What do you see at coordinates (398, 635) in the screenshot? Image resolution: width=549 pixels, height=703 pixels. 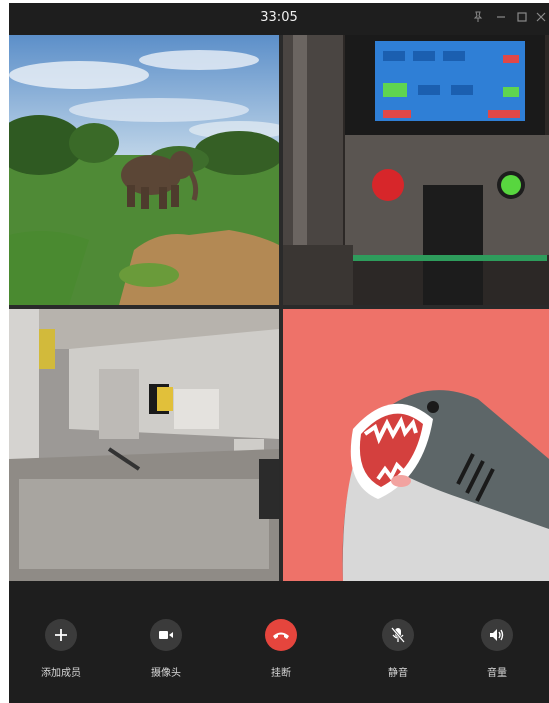 I see `mic-muted-icon` at bounding box center [398, 635].